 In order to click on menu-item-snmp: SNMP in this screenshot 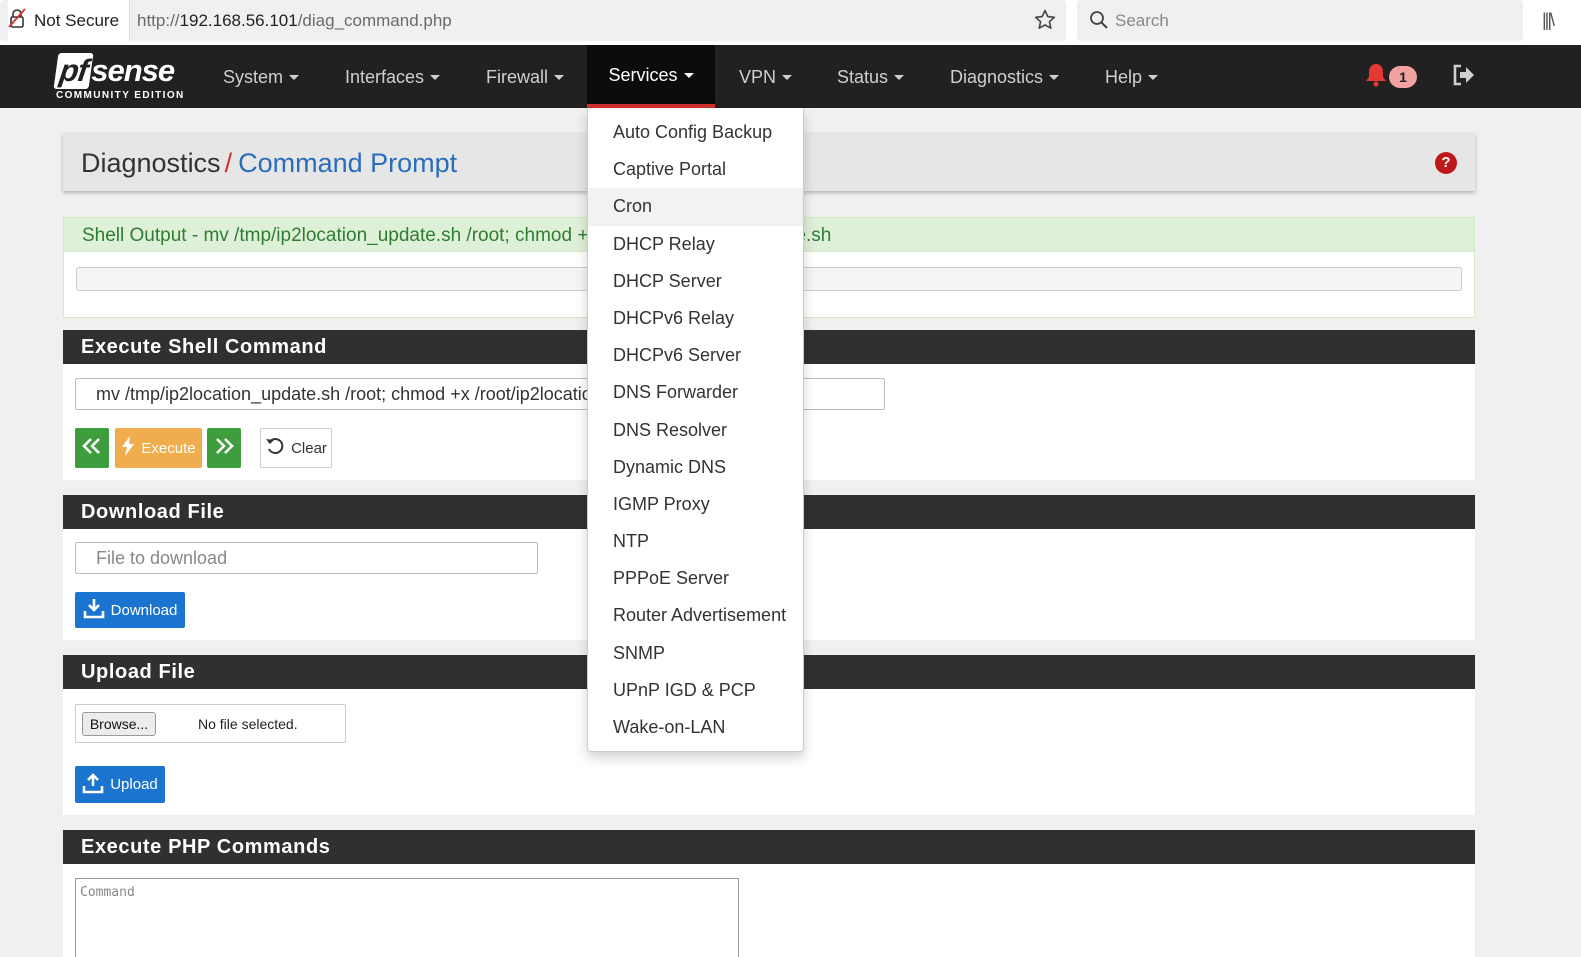, I will do `click(695, 653)`.